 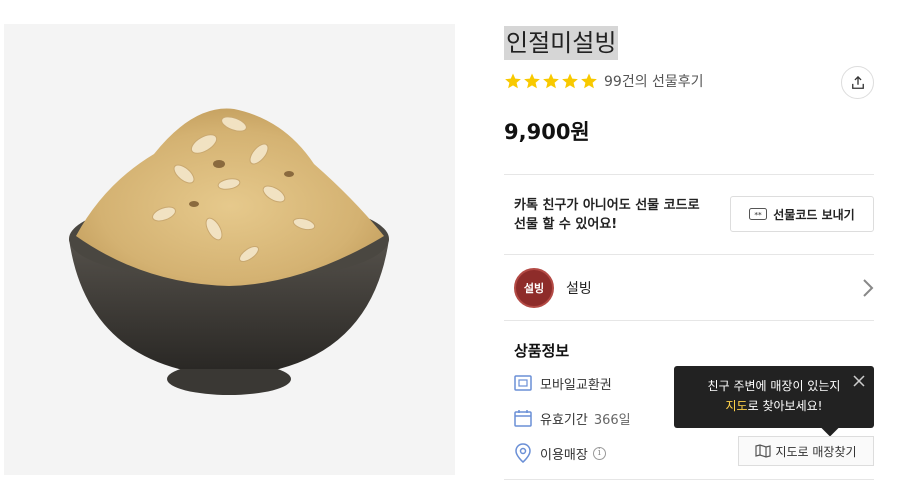 I want to click on brand-row: 설빙 설빙, so click(x=694, y=288).